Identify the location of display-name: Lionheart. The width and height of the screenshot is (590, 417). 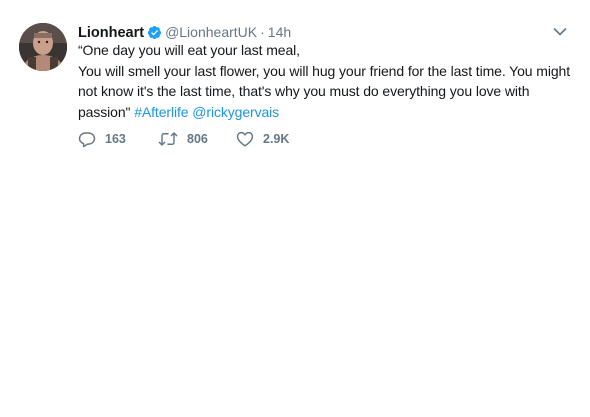
(111, 33).